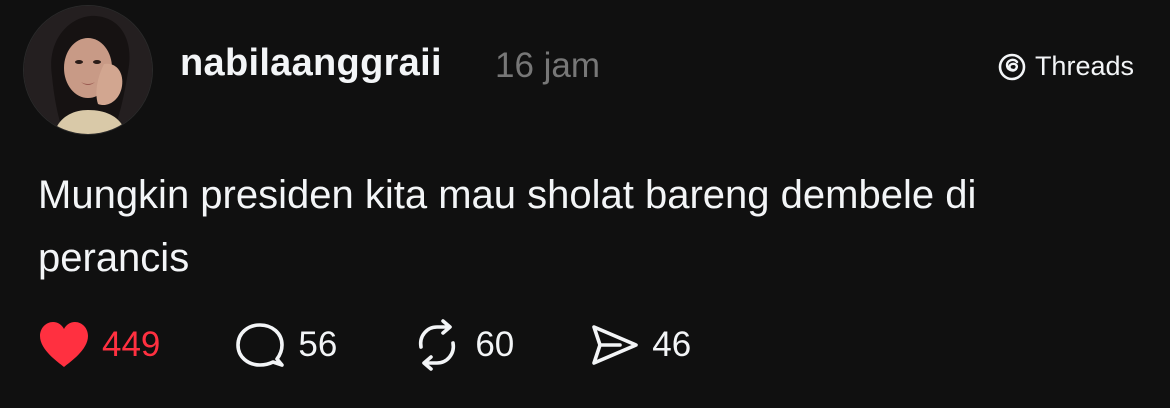 The image size is (1170, 408). Describe the element at coordinates (1084, 66) in the screenshot. I see `threads-label: Threads` at that location.